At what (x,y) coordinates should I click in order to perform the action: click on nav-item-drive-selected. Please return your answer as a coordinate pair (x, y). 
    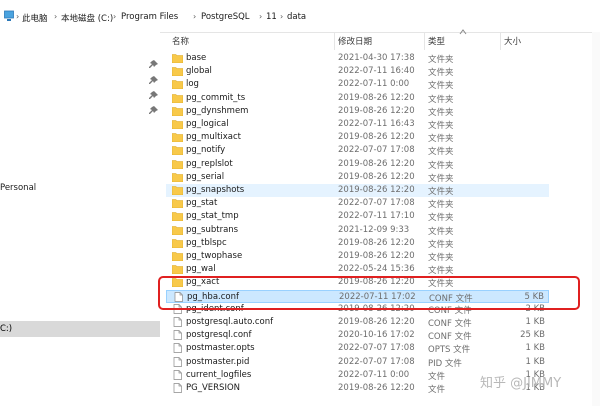
    Looking at the image, I should click on (80, 329).